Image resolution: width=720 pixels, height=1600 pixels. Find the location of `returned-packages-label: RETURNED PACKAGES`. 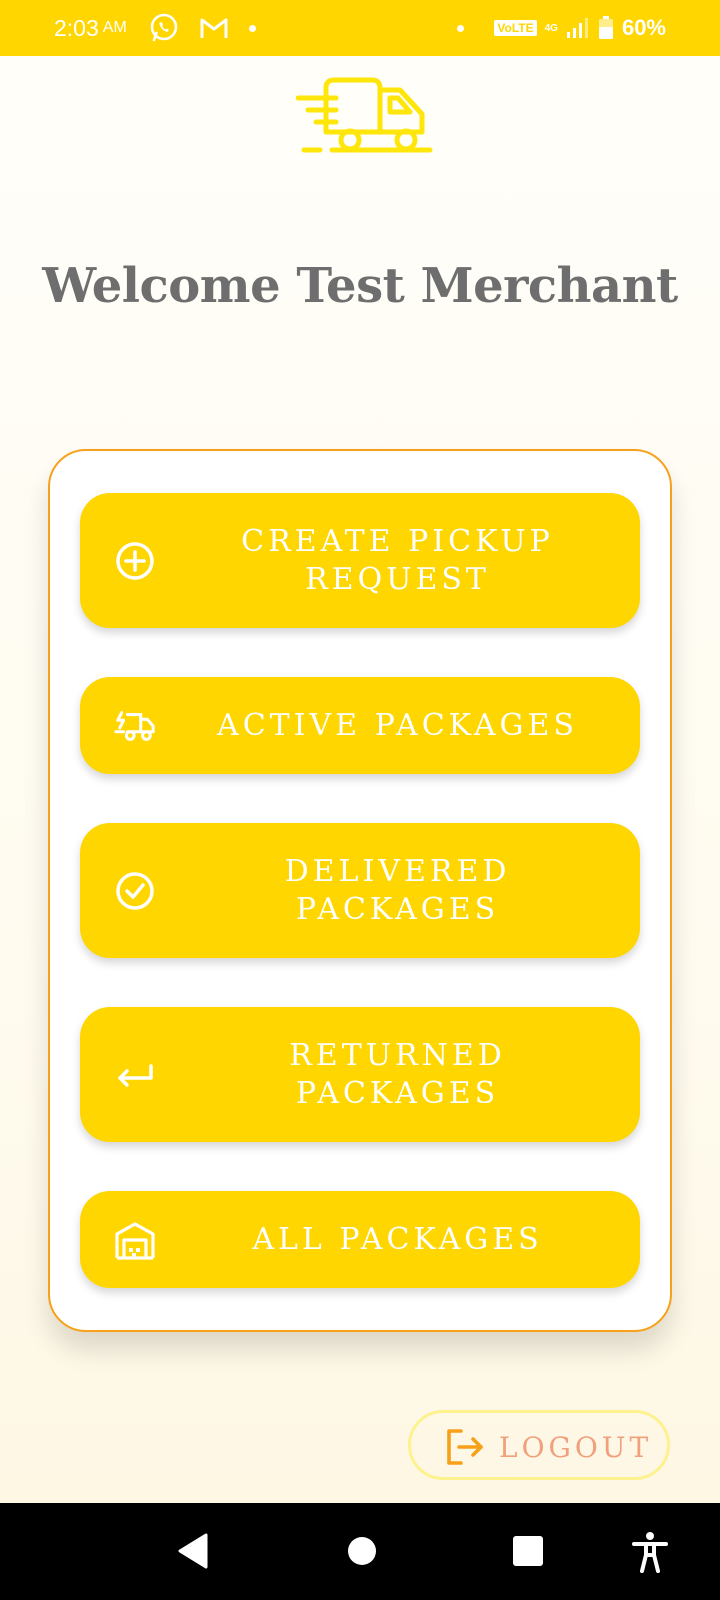

returned-packages-label: RETURNED PACKAGES is located at coordinates (397, 1074).